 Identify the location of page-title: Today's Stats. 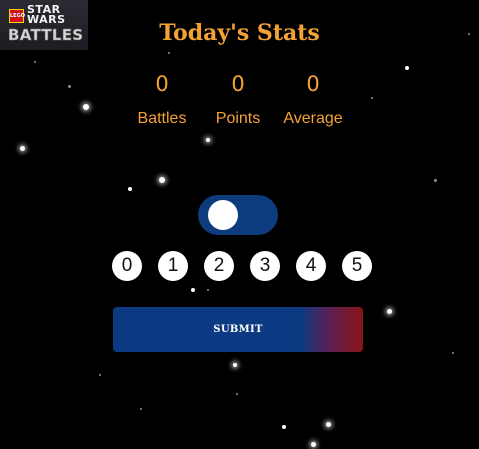
(239, 33).